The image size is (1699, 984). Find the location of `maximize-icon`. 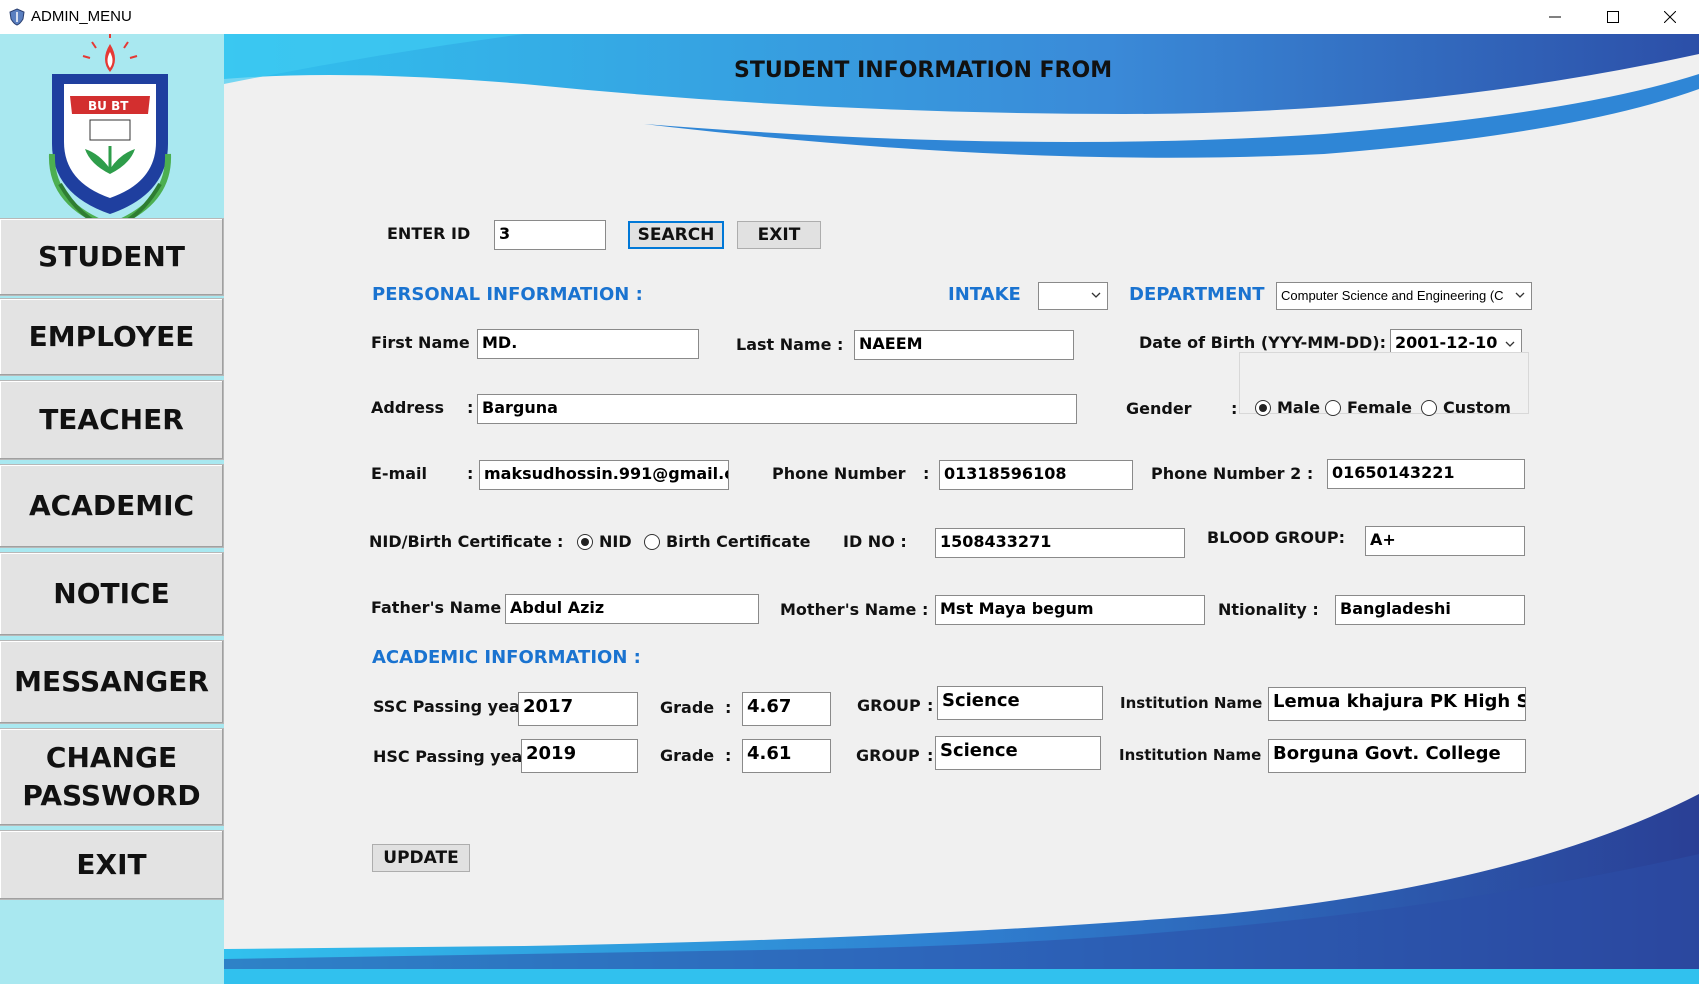

maximize-icon is located at coordinates (1613, 17).